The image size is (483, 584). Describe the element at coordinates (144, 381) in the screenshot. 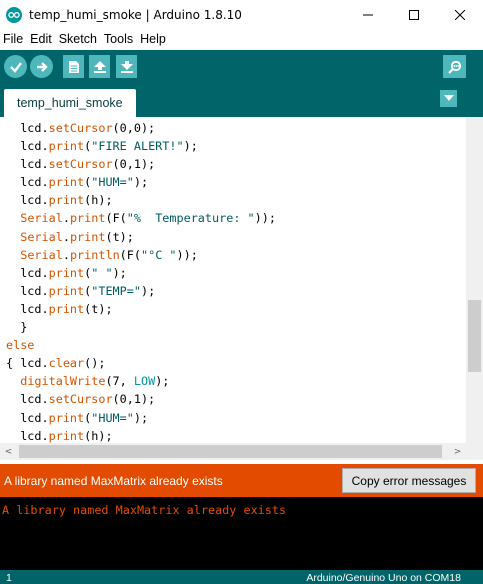

I see `code-token: LOW` at that location.